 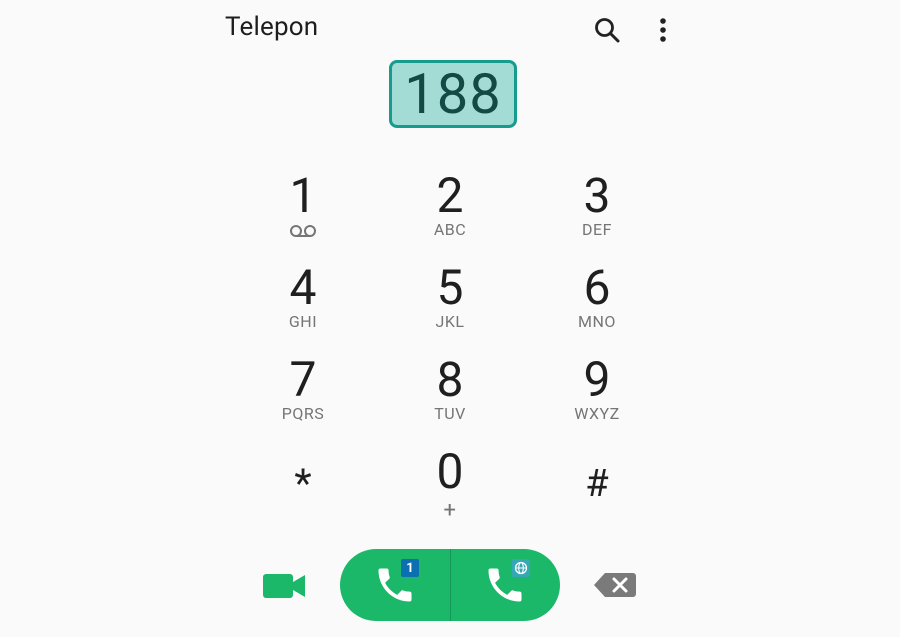 I want to click on backspace-button, so click(x=615, y=585).